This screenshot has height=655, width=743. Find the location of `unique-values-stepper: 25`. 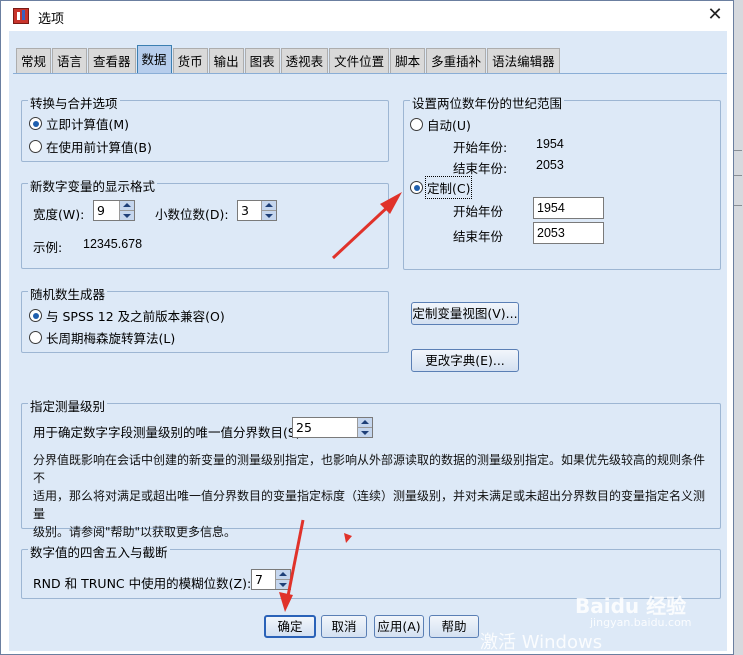

unique-values-stepper: 25 is located at coordinates (332, 427).